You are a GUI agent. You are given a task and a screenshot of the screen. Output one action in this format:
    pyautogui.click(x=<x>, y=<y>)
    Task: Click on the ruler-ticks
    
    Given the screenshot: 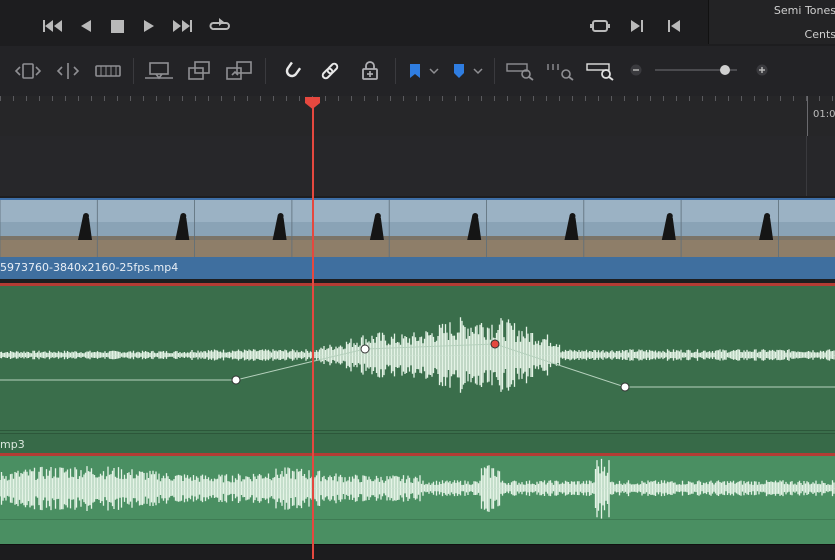 What is the action you would take?
    pyautogui.click(x=416, y=116)
    